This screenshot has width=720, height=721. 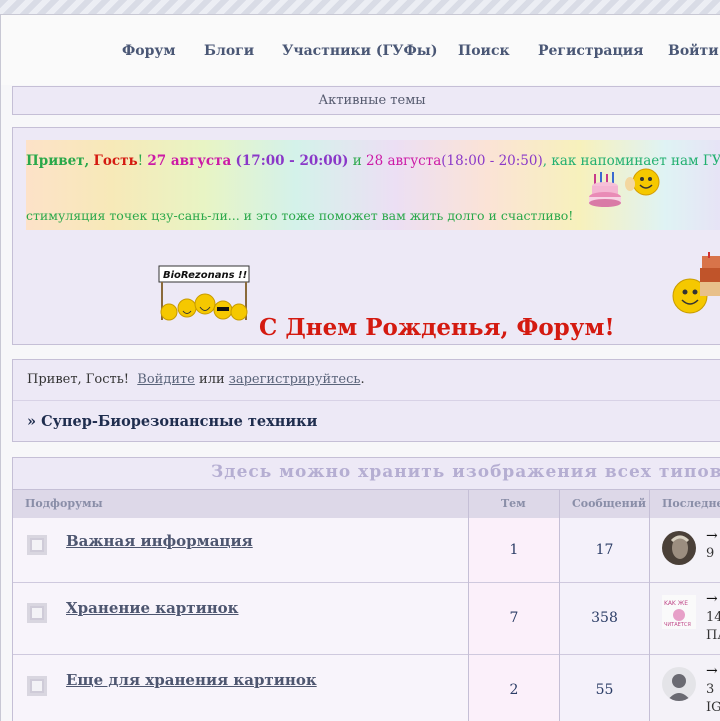 I want to click on nav-forum: Форум, so click(x=149, y=51).